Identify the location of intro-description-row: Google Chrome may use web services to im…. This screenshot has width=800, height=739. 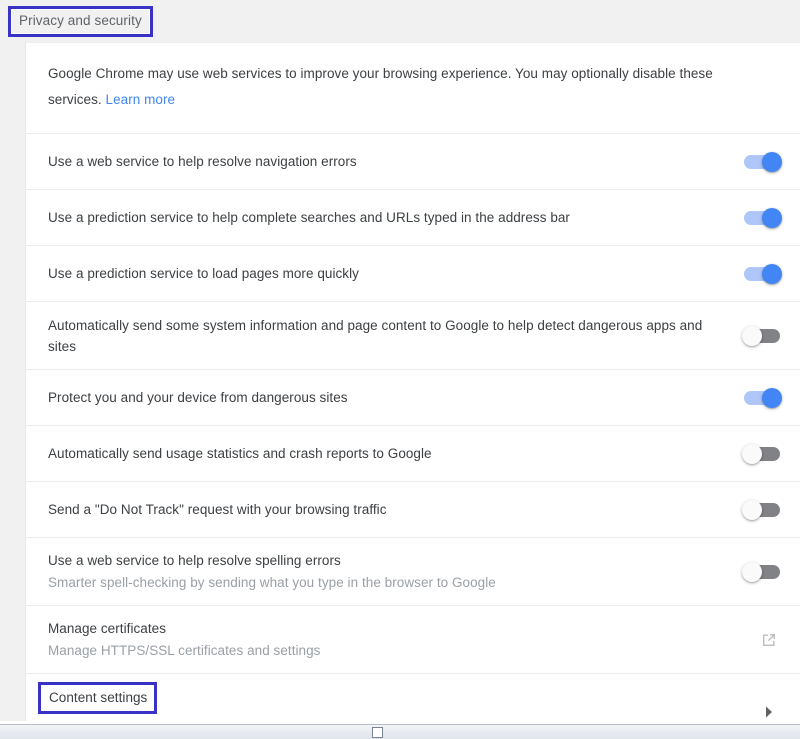
(413, 88).